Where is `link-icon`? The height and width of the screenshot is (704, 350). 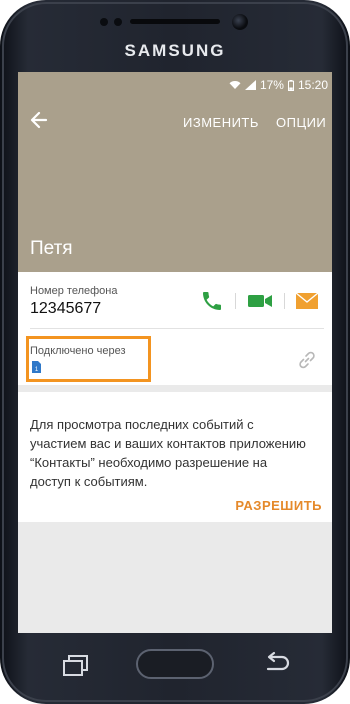 link-icon is located at coordinates (307, 360).